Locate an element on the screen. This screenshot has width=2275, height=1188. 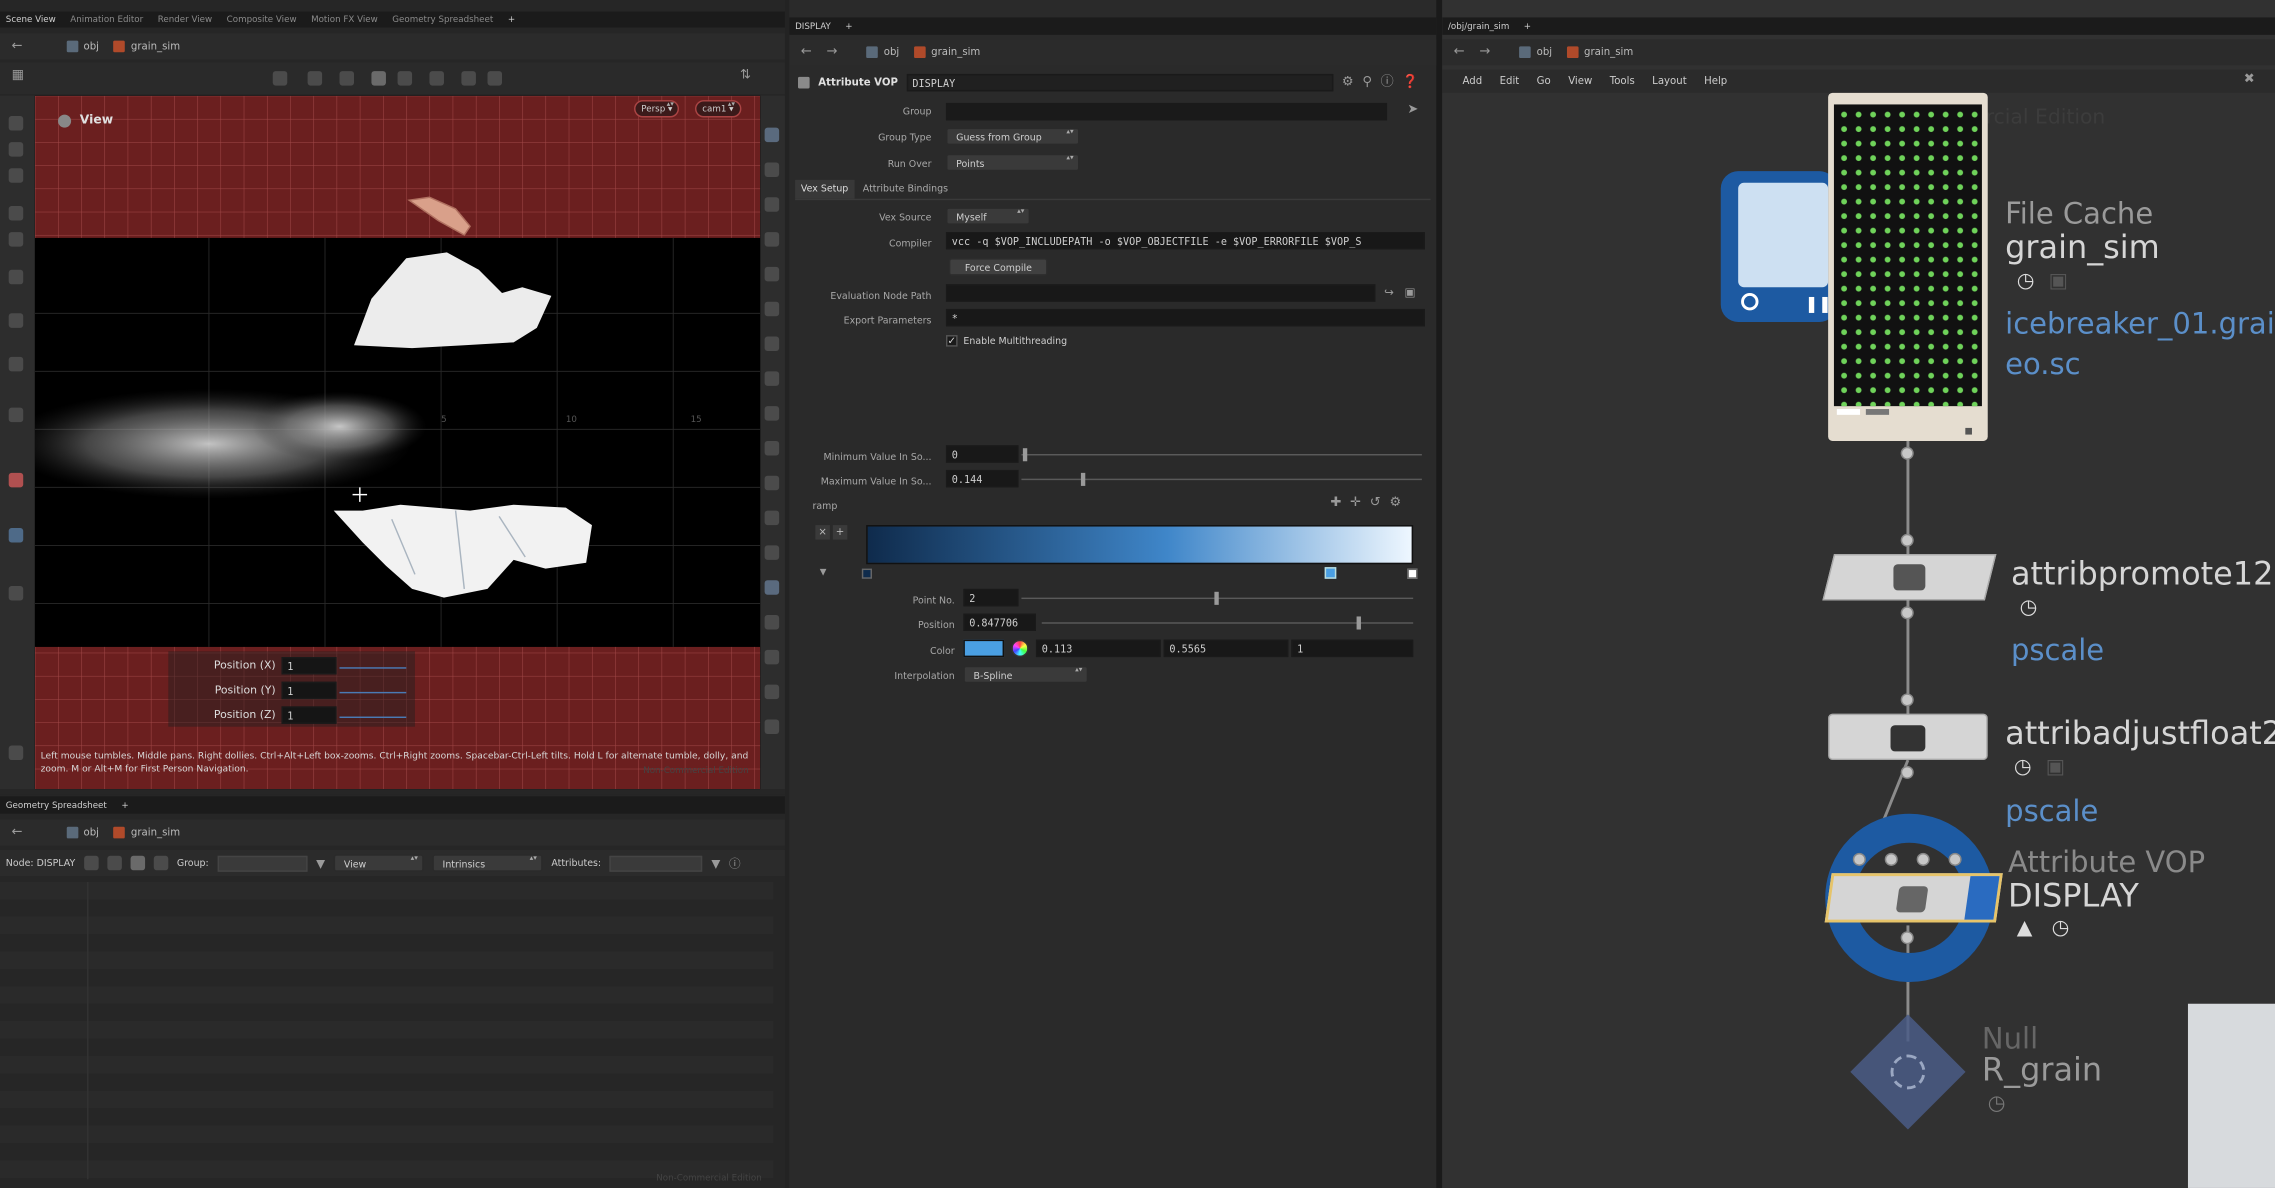
filter-icon: ▼ is located at coordinates (320, 863).